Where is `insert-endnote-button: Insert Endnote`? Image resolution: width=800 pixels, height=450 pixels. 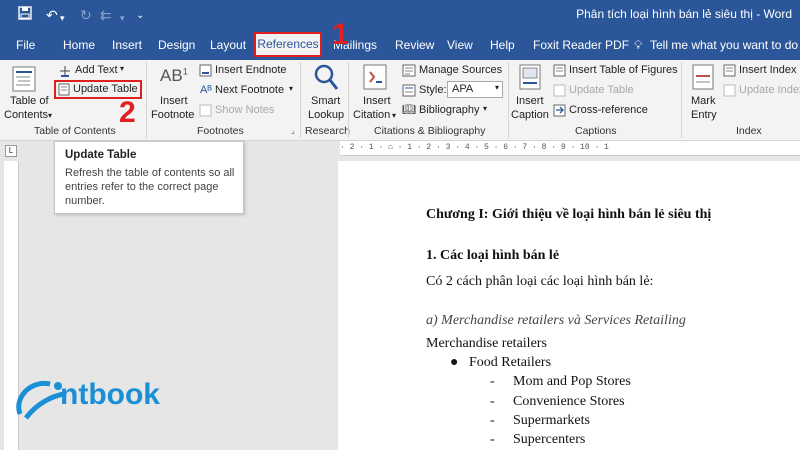
insert-endnote-button: Insert Endnote is located at coordinates (251, 70).